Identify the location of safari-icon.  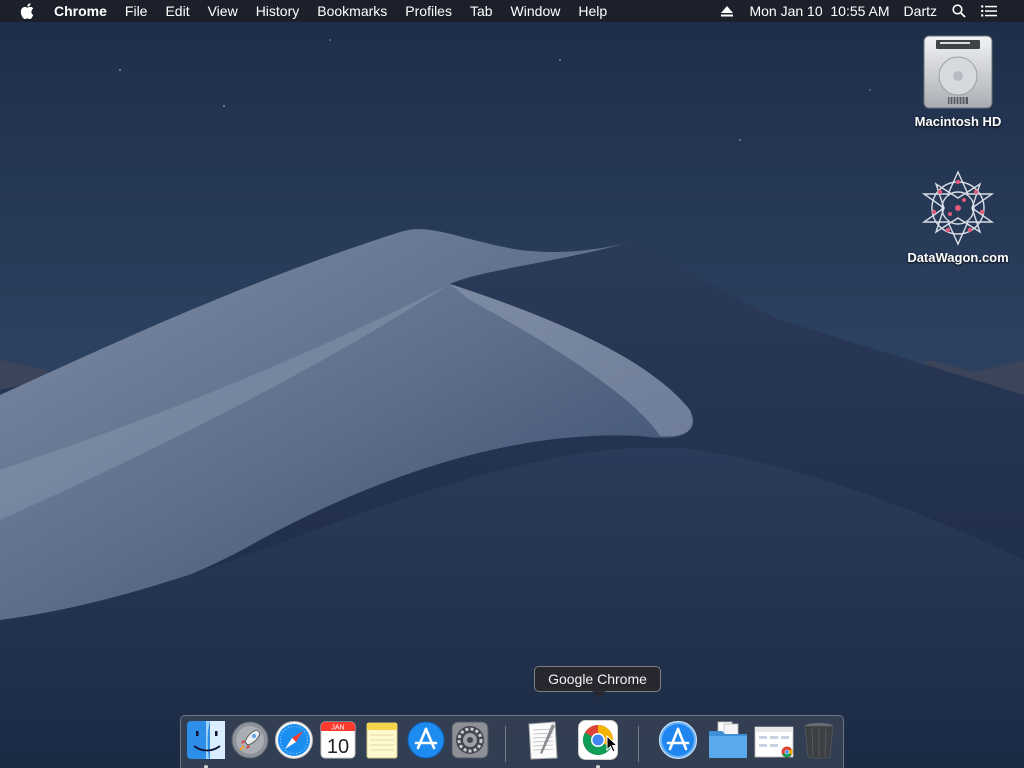
(294, 740).